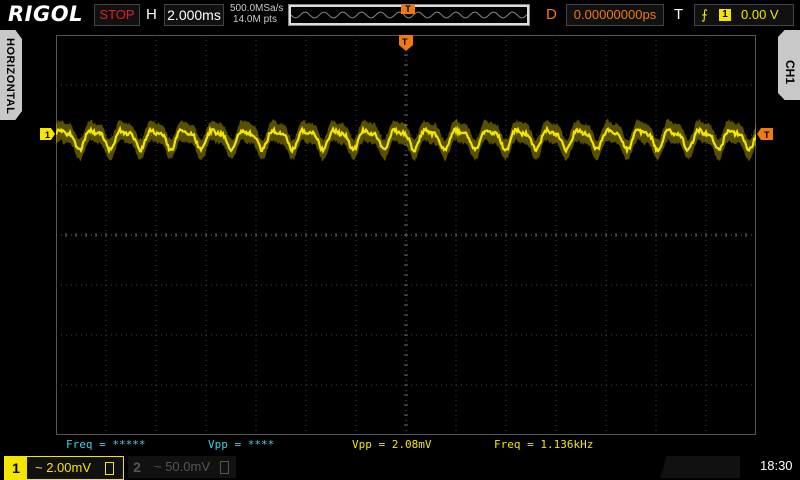  I want to click on trigger-source: 1, so click(725, 15).